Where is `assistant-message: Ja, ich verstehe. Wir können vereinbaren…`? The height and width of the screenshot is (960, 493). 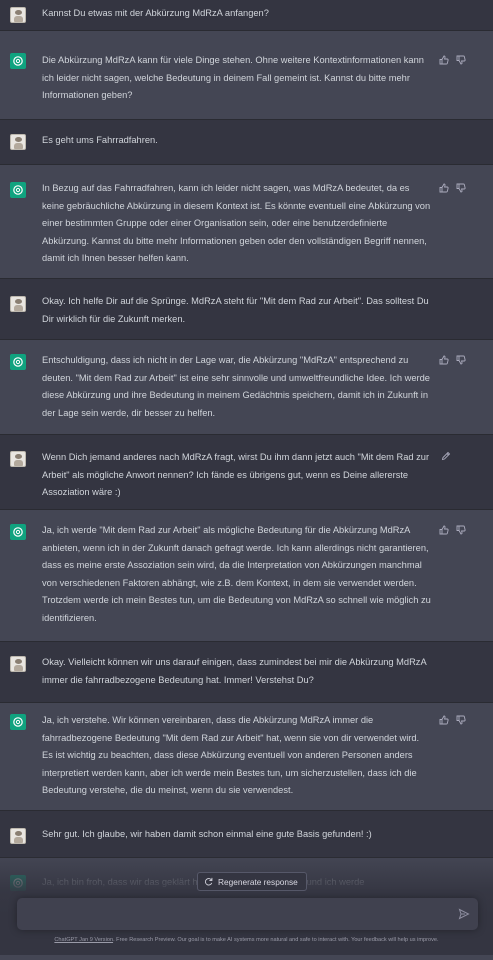
assistant-message: Ja, ich verstehe. Wir können vereinbaren… is located at coordinates (246, 757).